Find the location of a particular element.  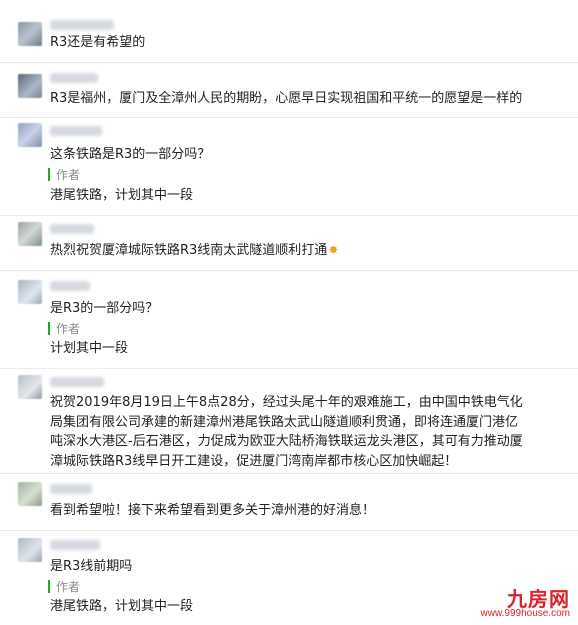

author-reply-text: 计划其中一段 is located at coordinates (89, 348).